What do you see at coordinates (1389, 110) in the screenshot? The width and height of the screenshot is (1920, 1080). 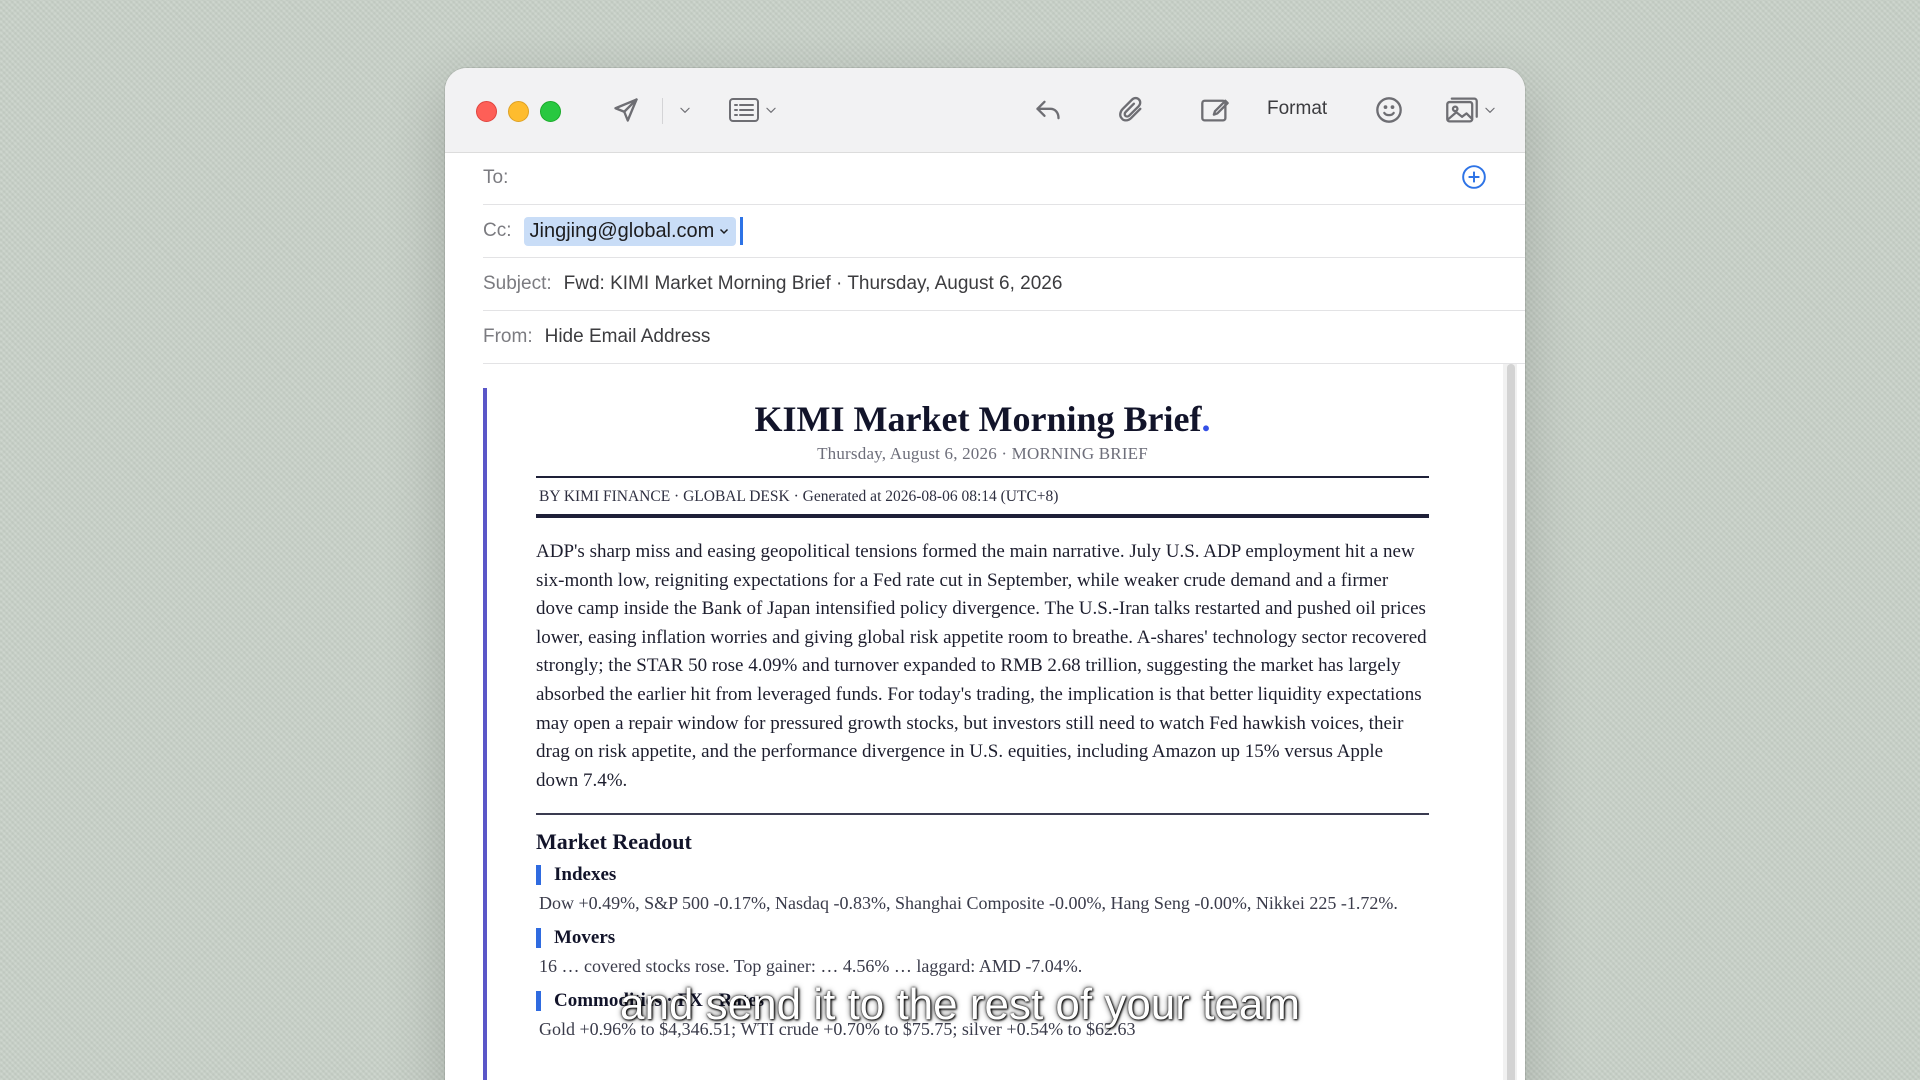 I see `emoji-icon` at bounding box center [1389, 110].